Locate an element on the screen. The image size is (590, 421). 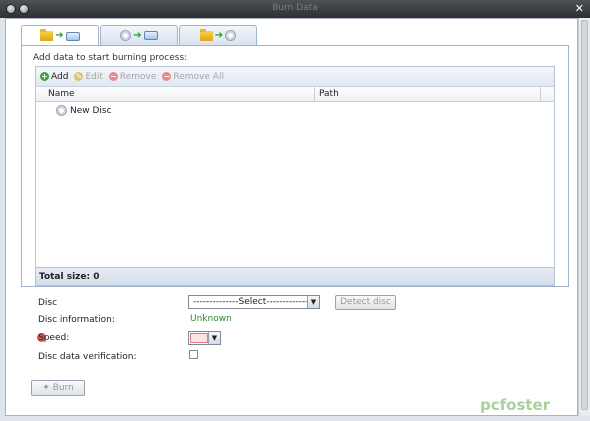
edit-icon: ✎ is located at coordinates (79, 76).